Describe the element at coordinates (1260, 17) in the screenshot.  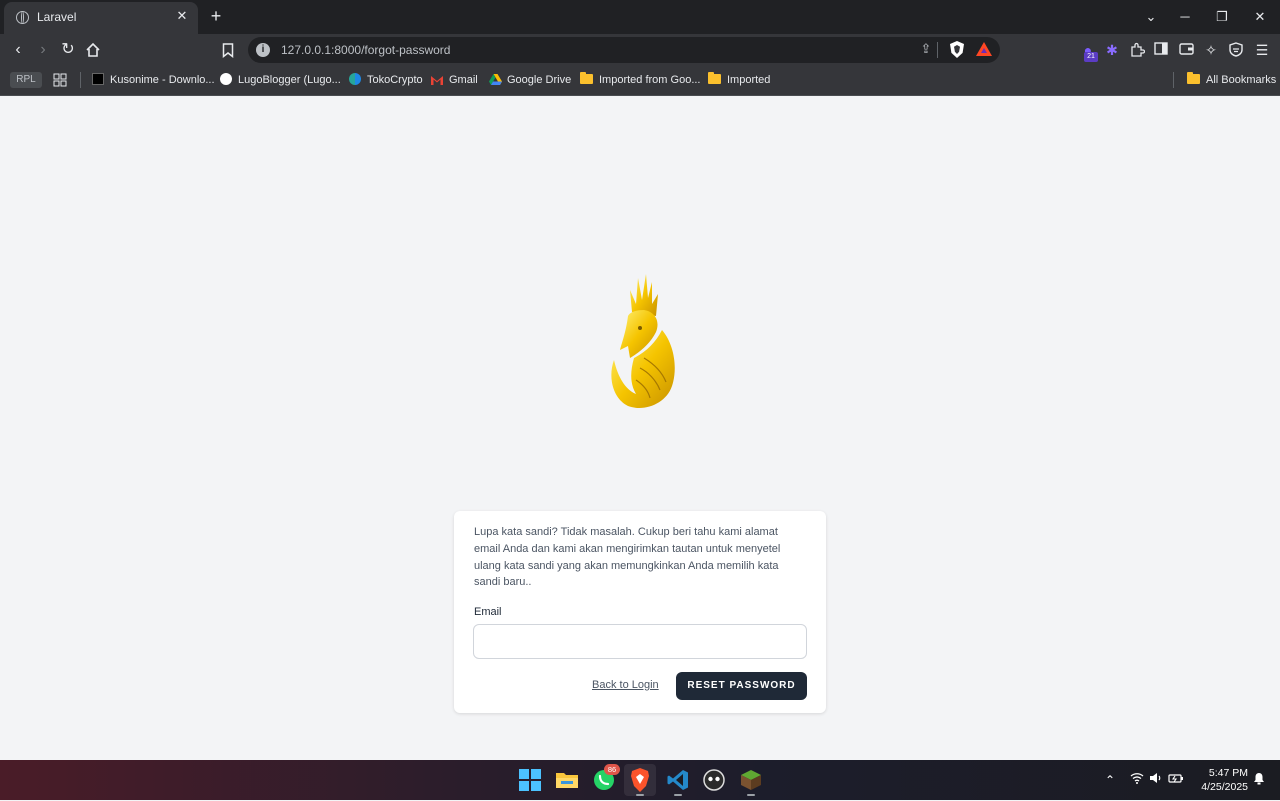
I see `close-window-button: ✕` at that location.